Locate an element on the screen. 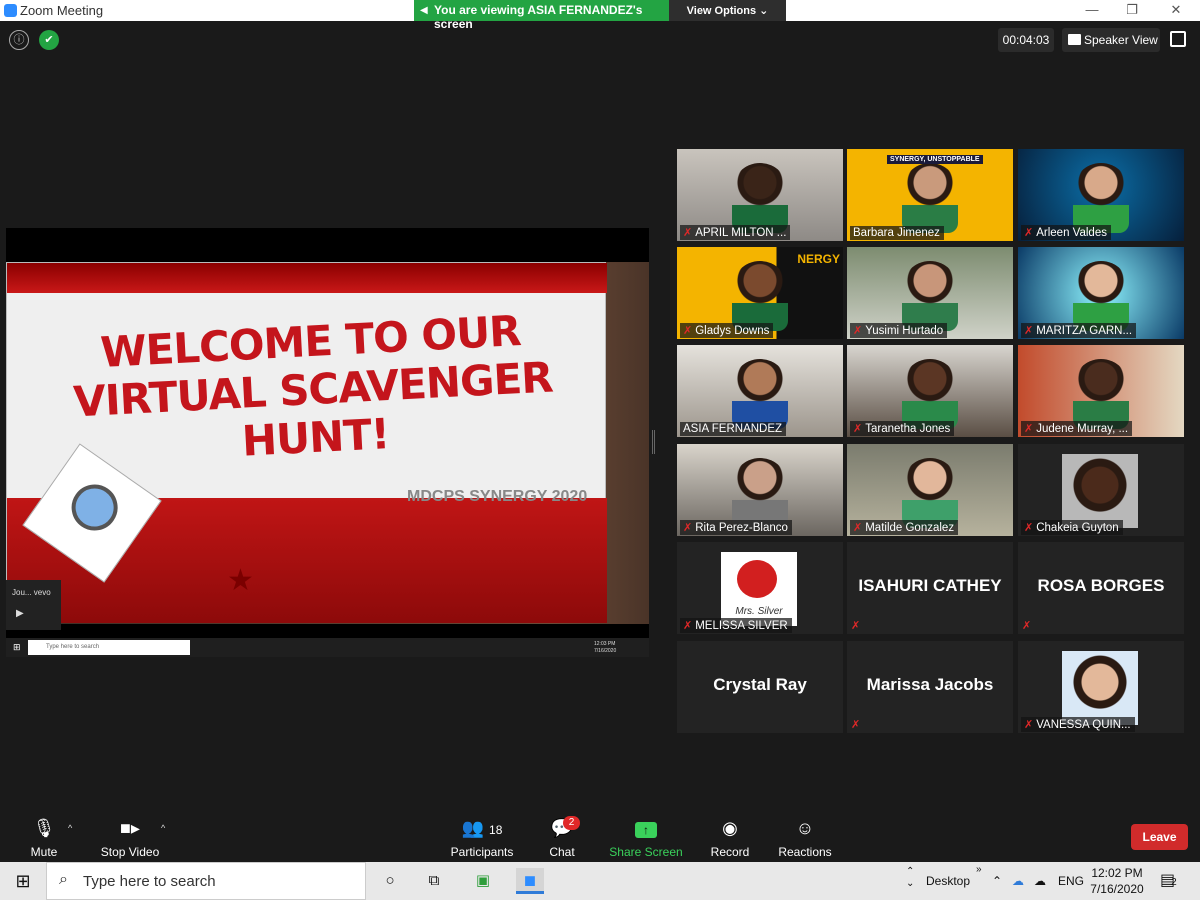  slide-title: WELCOME TO OUR VIRTUAL SCAVENGER HUNT! is located at coordinates (313, 386).